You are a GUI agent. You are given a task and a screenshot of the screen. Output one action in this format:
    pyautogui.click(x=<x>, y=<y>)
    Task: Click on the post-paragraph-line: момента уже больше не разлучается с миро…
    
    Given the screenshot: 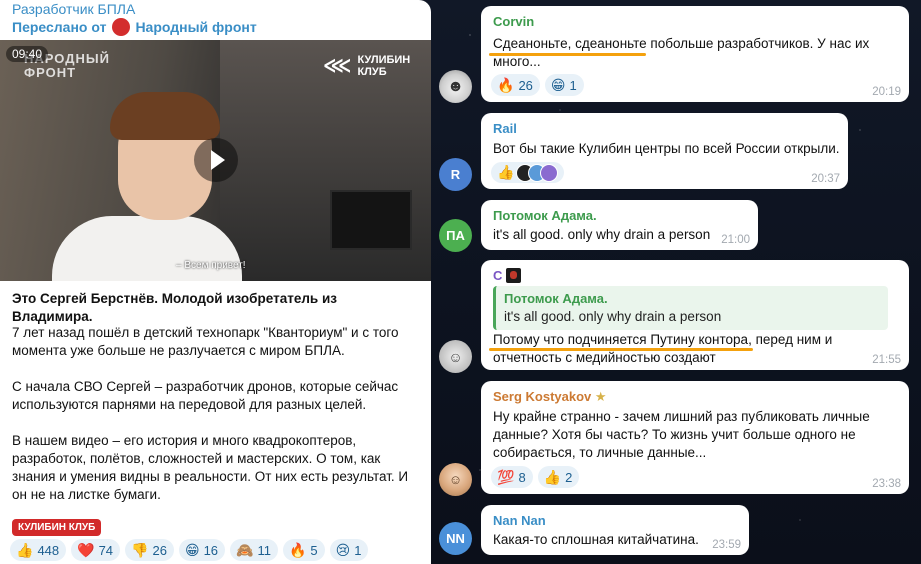 What is the action you would take?
    pyautogui.click(x=178, y=350)
    